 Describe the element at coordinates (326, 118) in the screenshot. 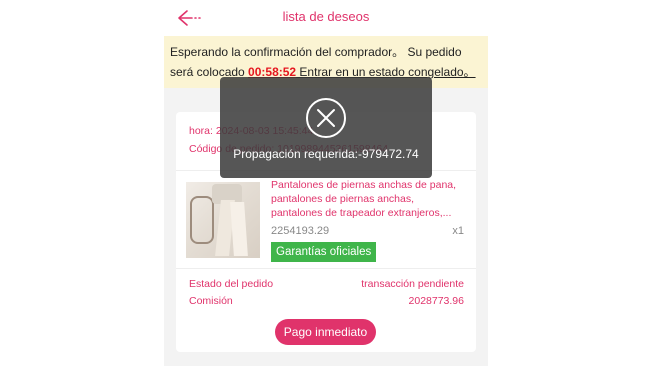

I see `close-circle-icon` at that location.